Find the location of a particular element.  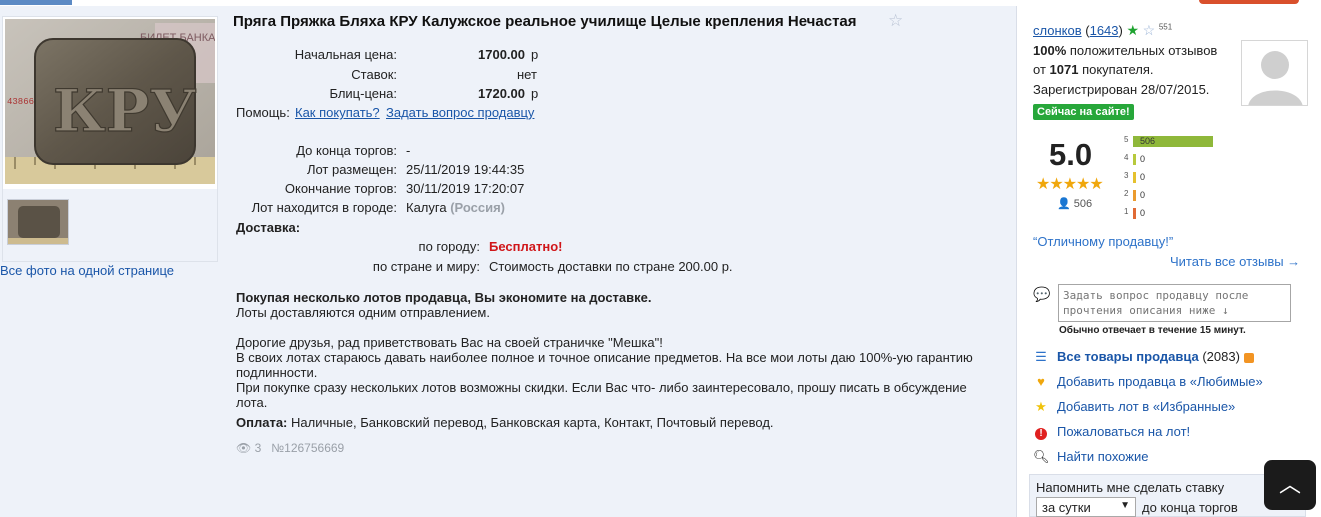

bids-label: Ставок: is located at coordinates (374, 74).